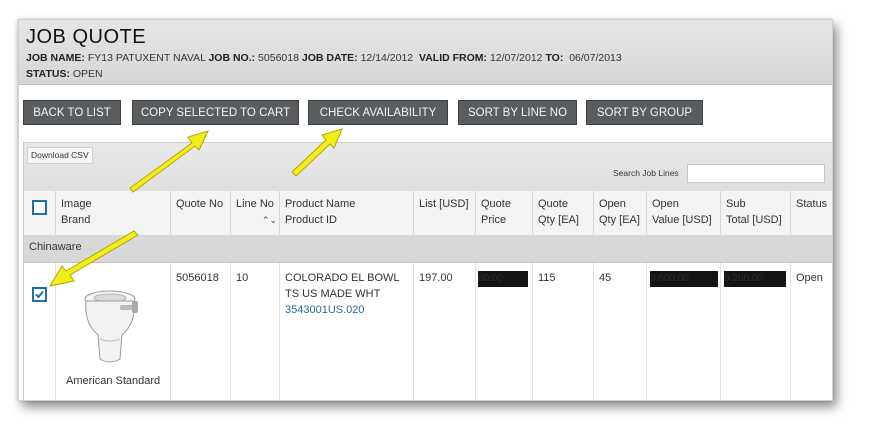 The width and height of the screenshot is (876, 439). Describe the element at coordinates (809, 278) in the screenshot. I see `row-status: Open` at that location.